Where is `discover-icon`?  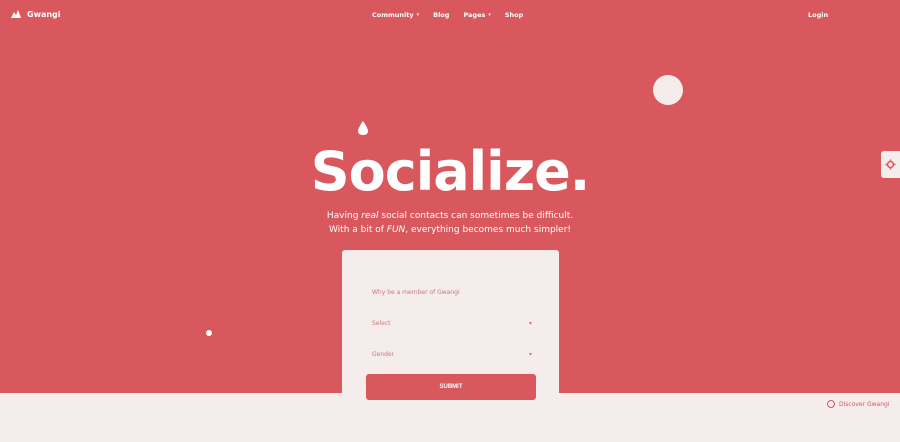
discover-icon is located at coordinates (831, 404).